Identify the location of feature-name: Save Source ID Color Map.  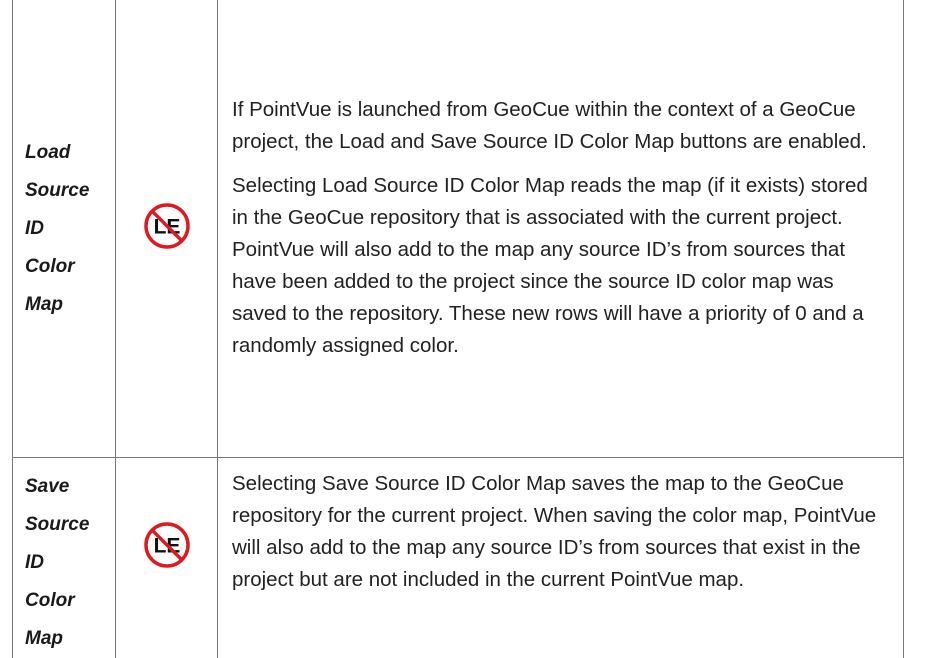
(64, 558).